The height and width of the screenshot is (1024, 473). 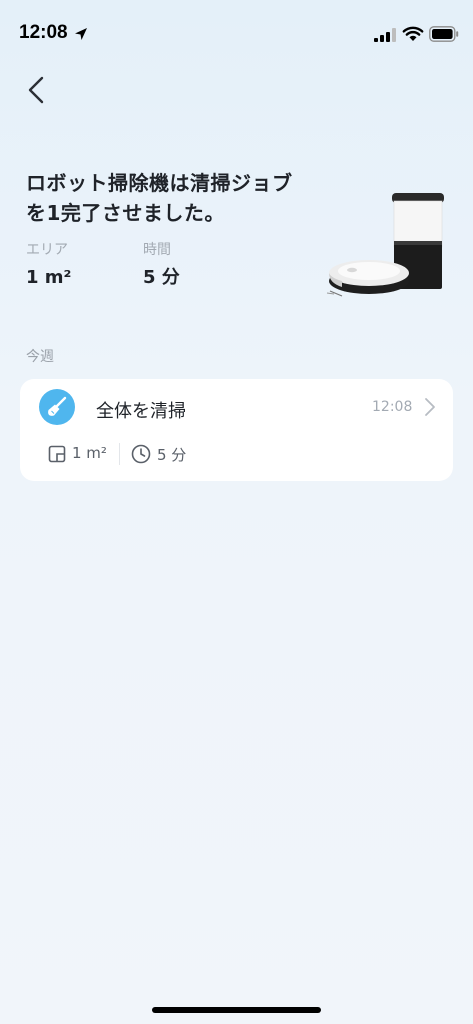 I want to click on job-area-value: 1 m², so click(x=89, y=453).